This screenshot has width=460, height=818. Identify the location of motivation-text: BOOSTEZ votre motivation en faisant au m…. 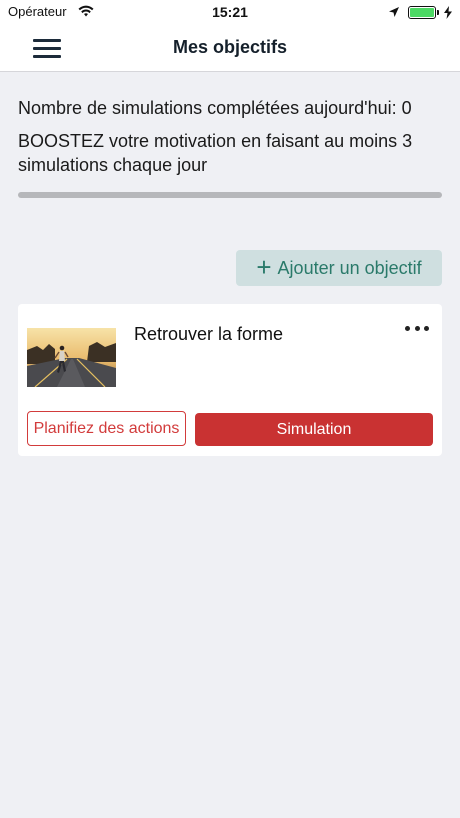
(215, 153).